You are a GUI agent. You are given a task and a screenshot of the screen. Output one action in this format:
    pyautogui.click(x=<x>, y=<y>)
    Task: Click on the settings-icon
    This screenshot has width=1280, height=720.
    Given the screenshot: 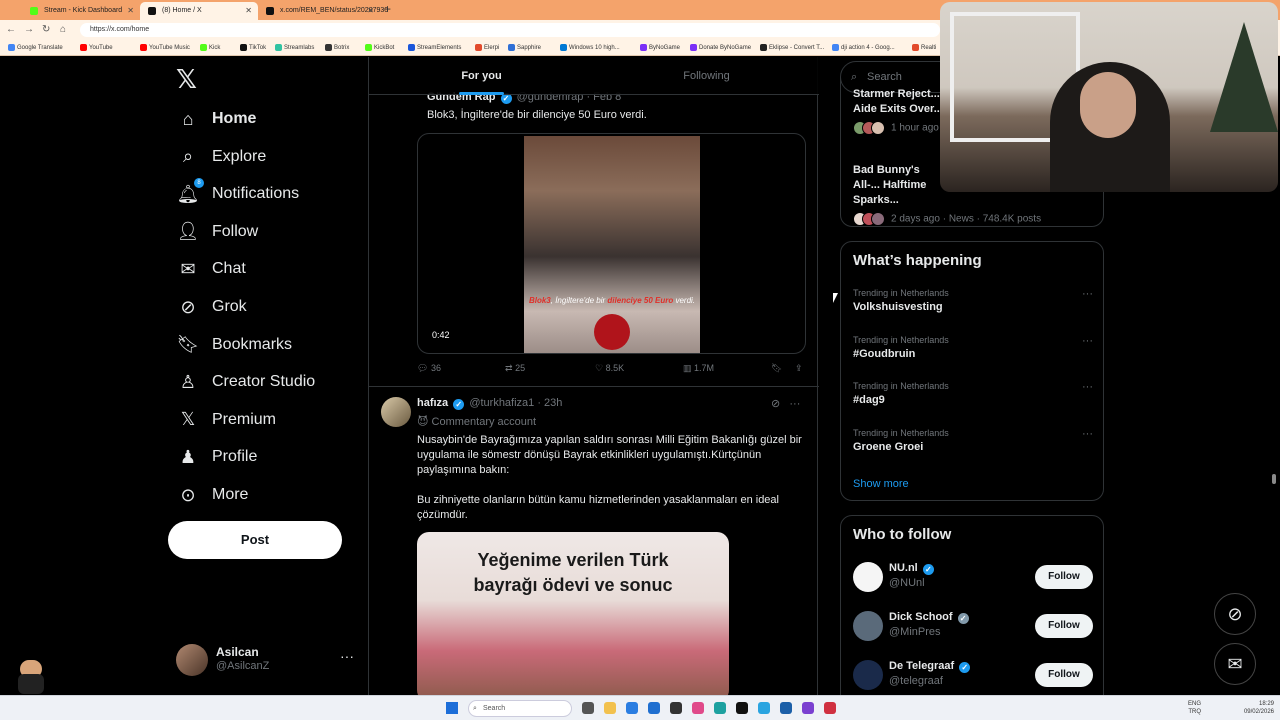 What is the action you would take?
    pyautogui.click(x=676, y=708)
    